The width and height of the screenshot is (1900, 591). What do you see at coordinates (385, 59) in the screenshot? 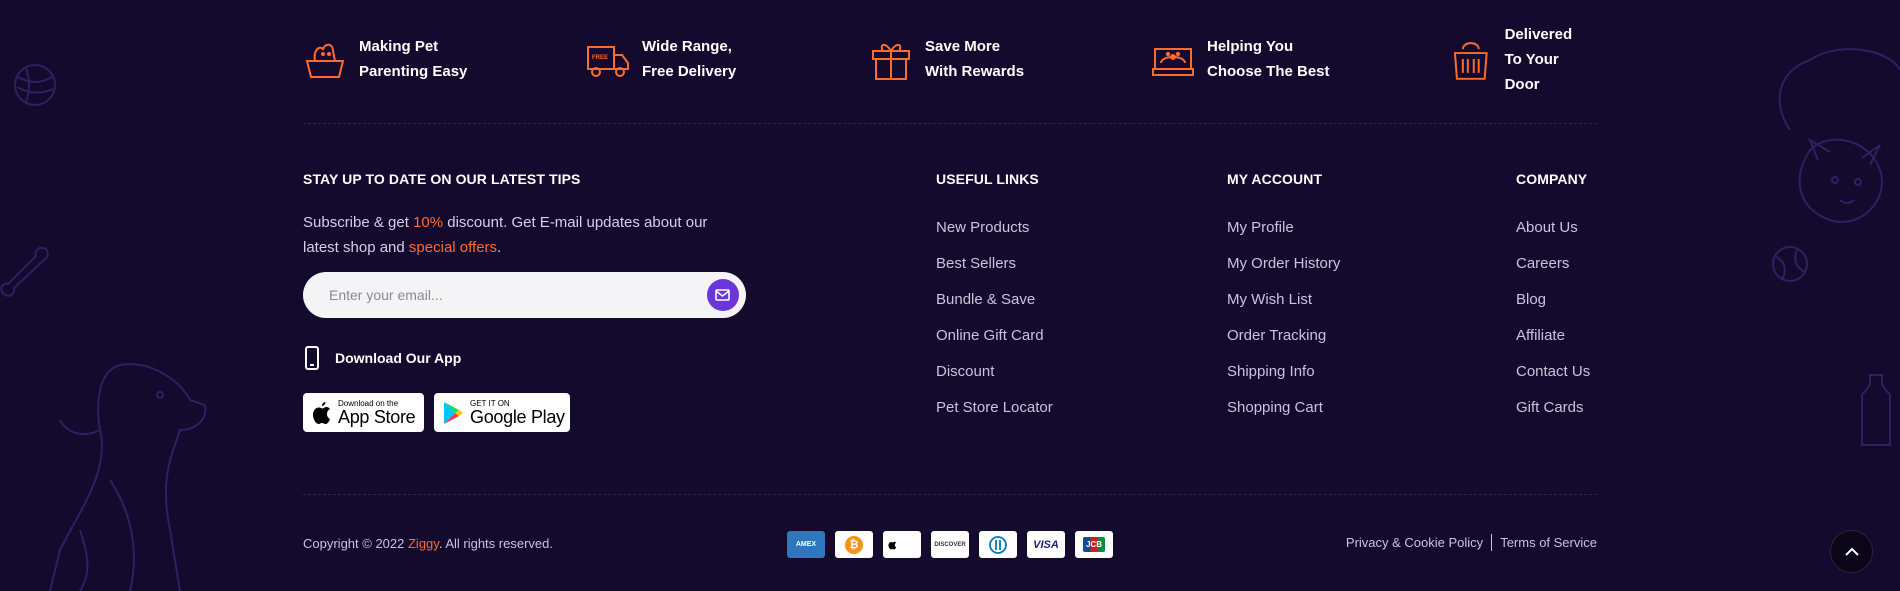
I see `feature-pet-parenting: Making Pet Parenting Easy` at bounding box center [385, 59].